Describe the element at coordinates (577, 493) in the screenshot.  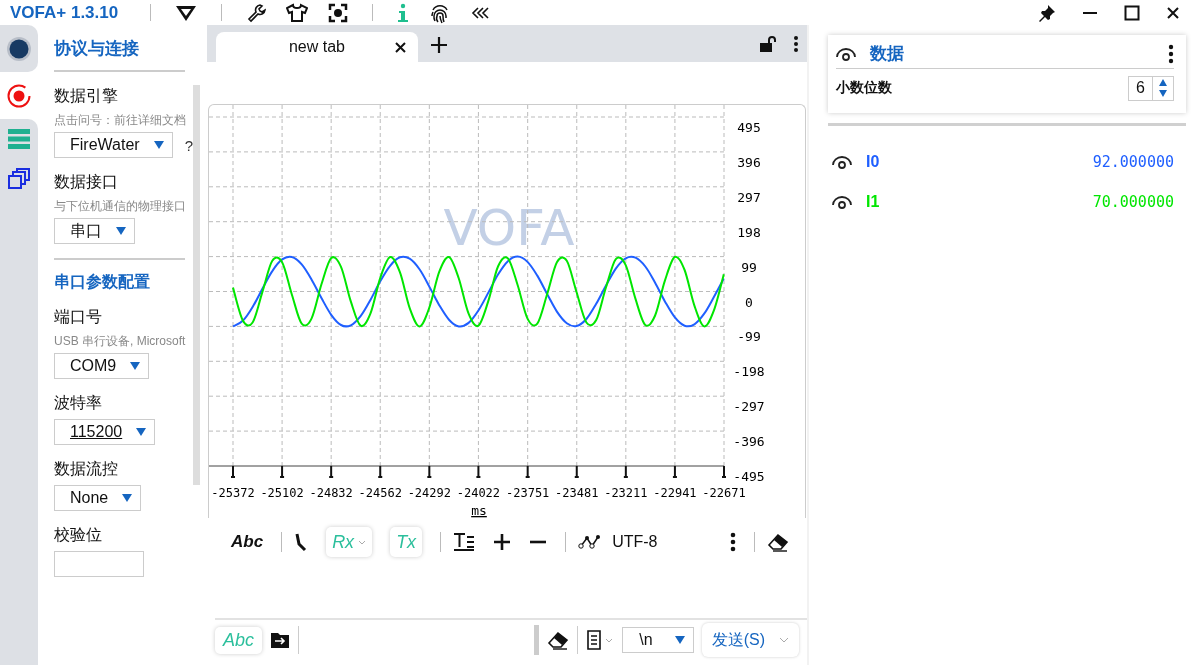
I see `axis-label: -23481` at that location.